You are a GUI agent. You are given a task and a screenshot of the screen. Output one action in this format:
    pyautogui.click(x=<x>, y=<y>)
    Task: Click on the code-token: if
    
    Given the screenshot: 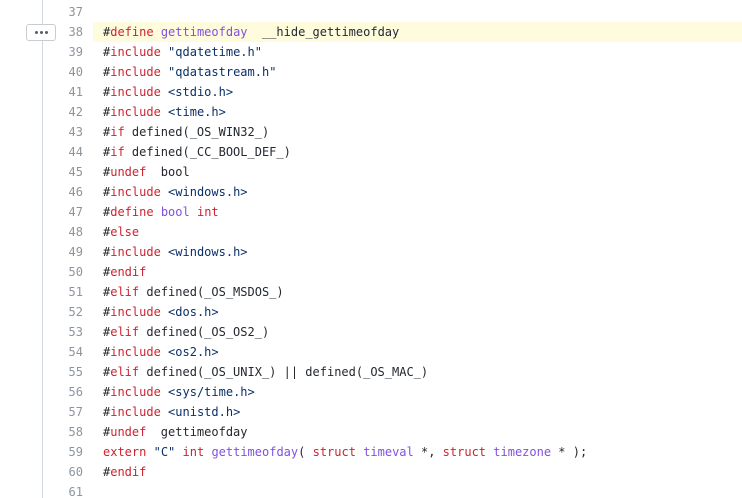 What is the action you would take?
    pyautogui.click(x=117, y=152)
    